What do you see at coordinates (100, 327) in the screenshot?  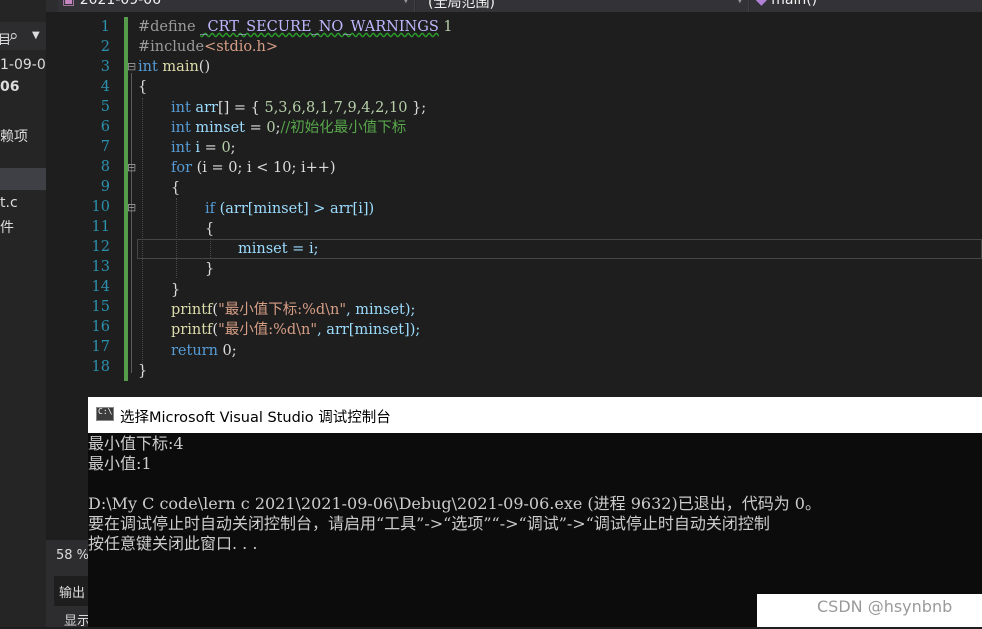 I see `line-number: 16` at bounding box center [100, 327].